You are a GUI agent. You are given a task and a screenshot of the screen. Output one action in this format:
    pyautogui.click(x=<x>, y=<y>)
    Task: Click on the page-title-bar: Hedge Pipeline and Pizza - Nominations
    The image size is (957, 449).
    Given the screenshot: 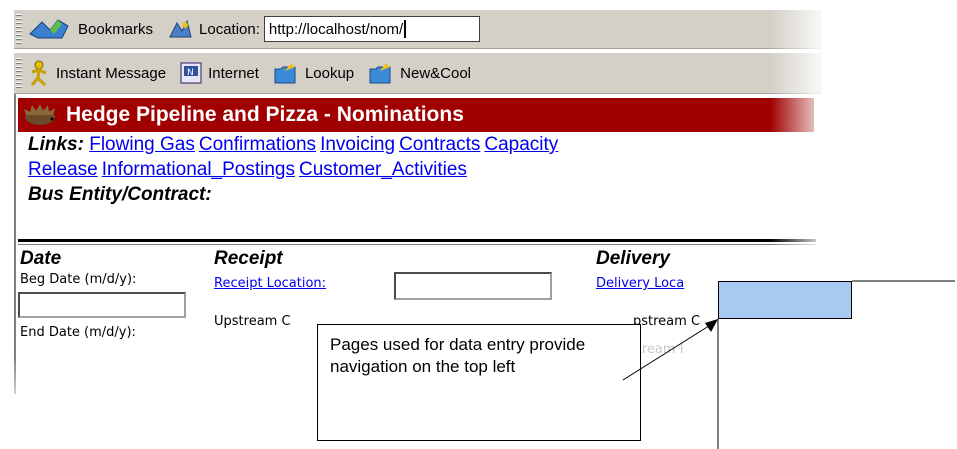 What is the action you would take?
    pyautogui.click(x=416, y=115)
    